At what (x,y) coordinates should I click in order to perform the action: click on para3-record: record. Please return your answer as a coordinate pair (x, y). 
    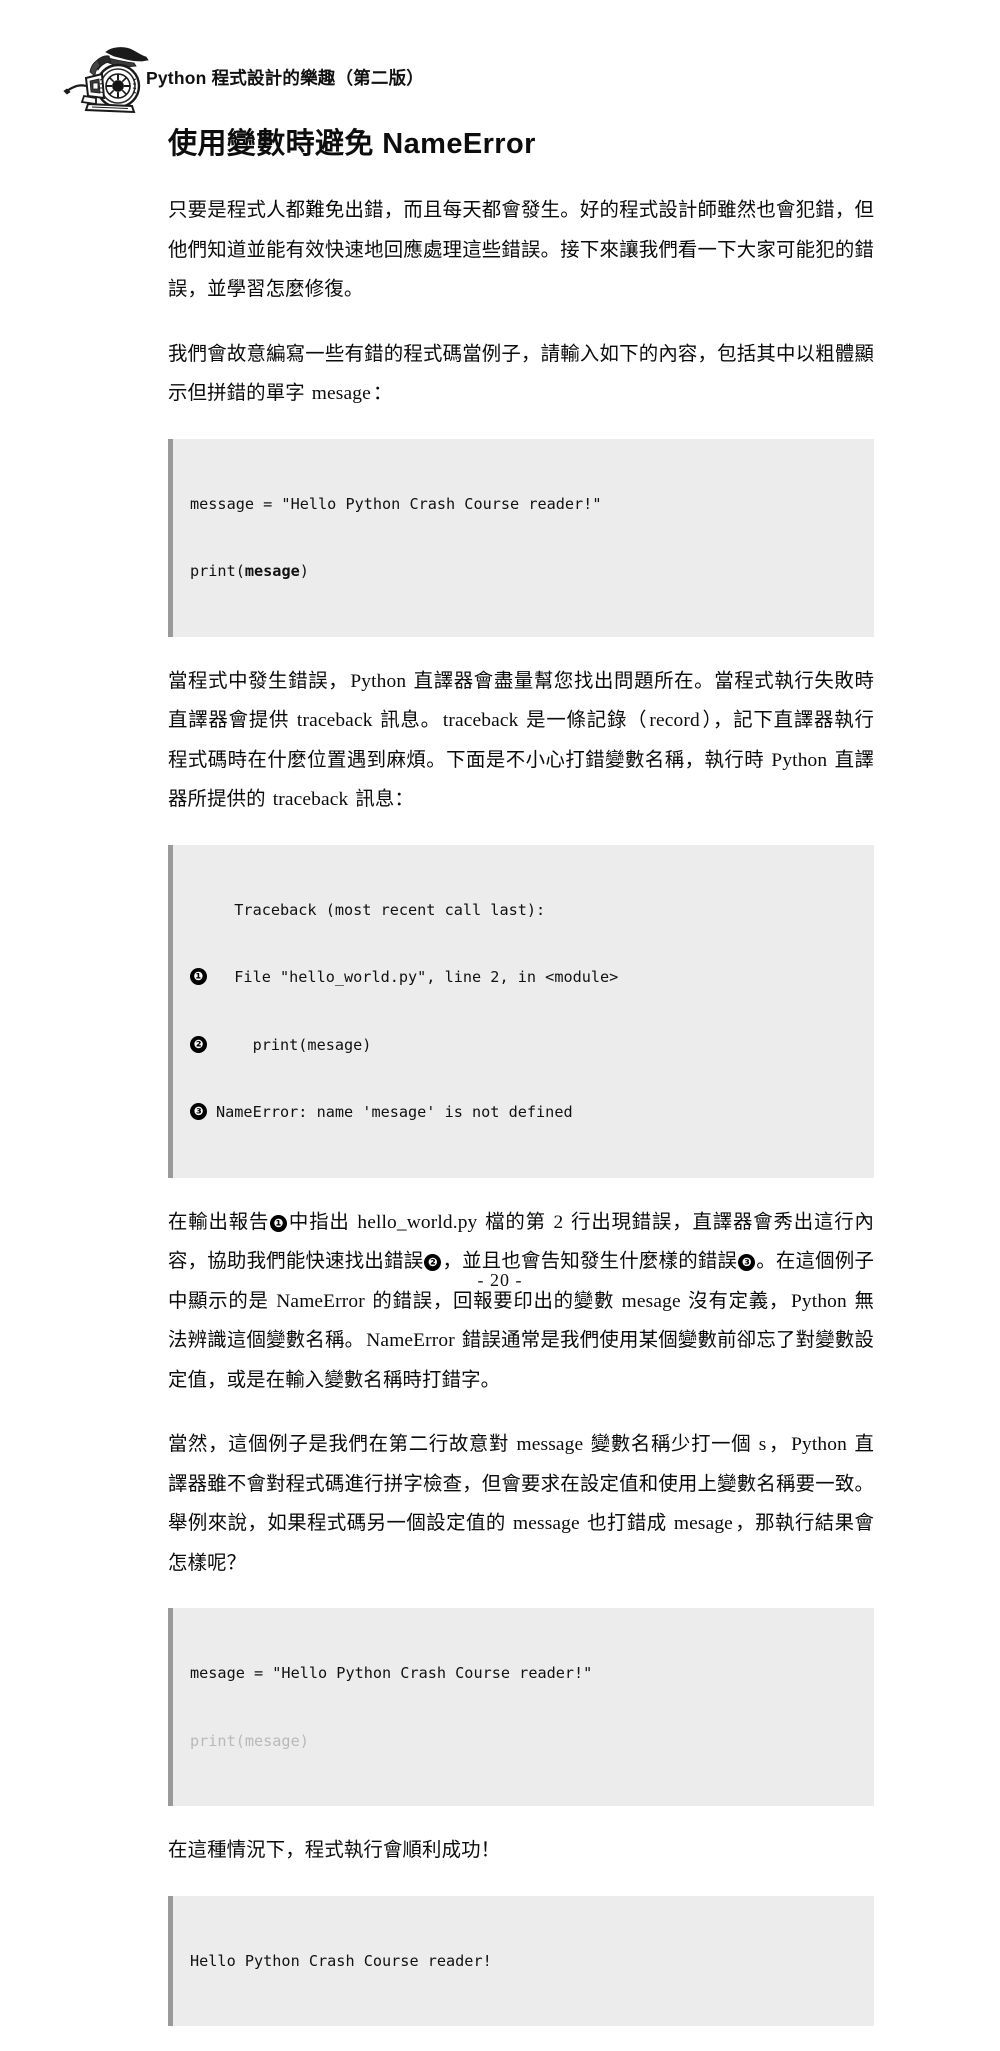
    Looking at the image, I should click on (674, 721).